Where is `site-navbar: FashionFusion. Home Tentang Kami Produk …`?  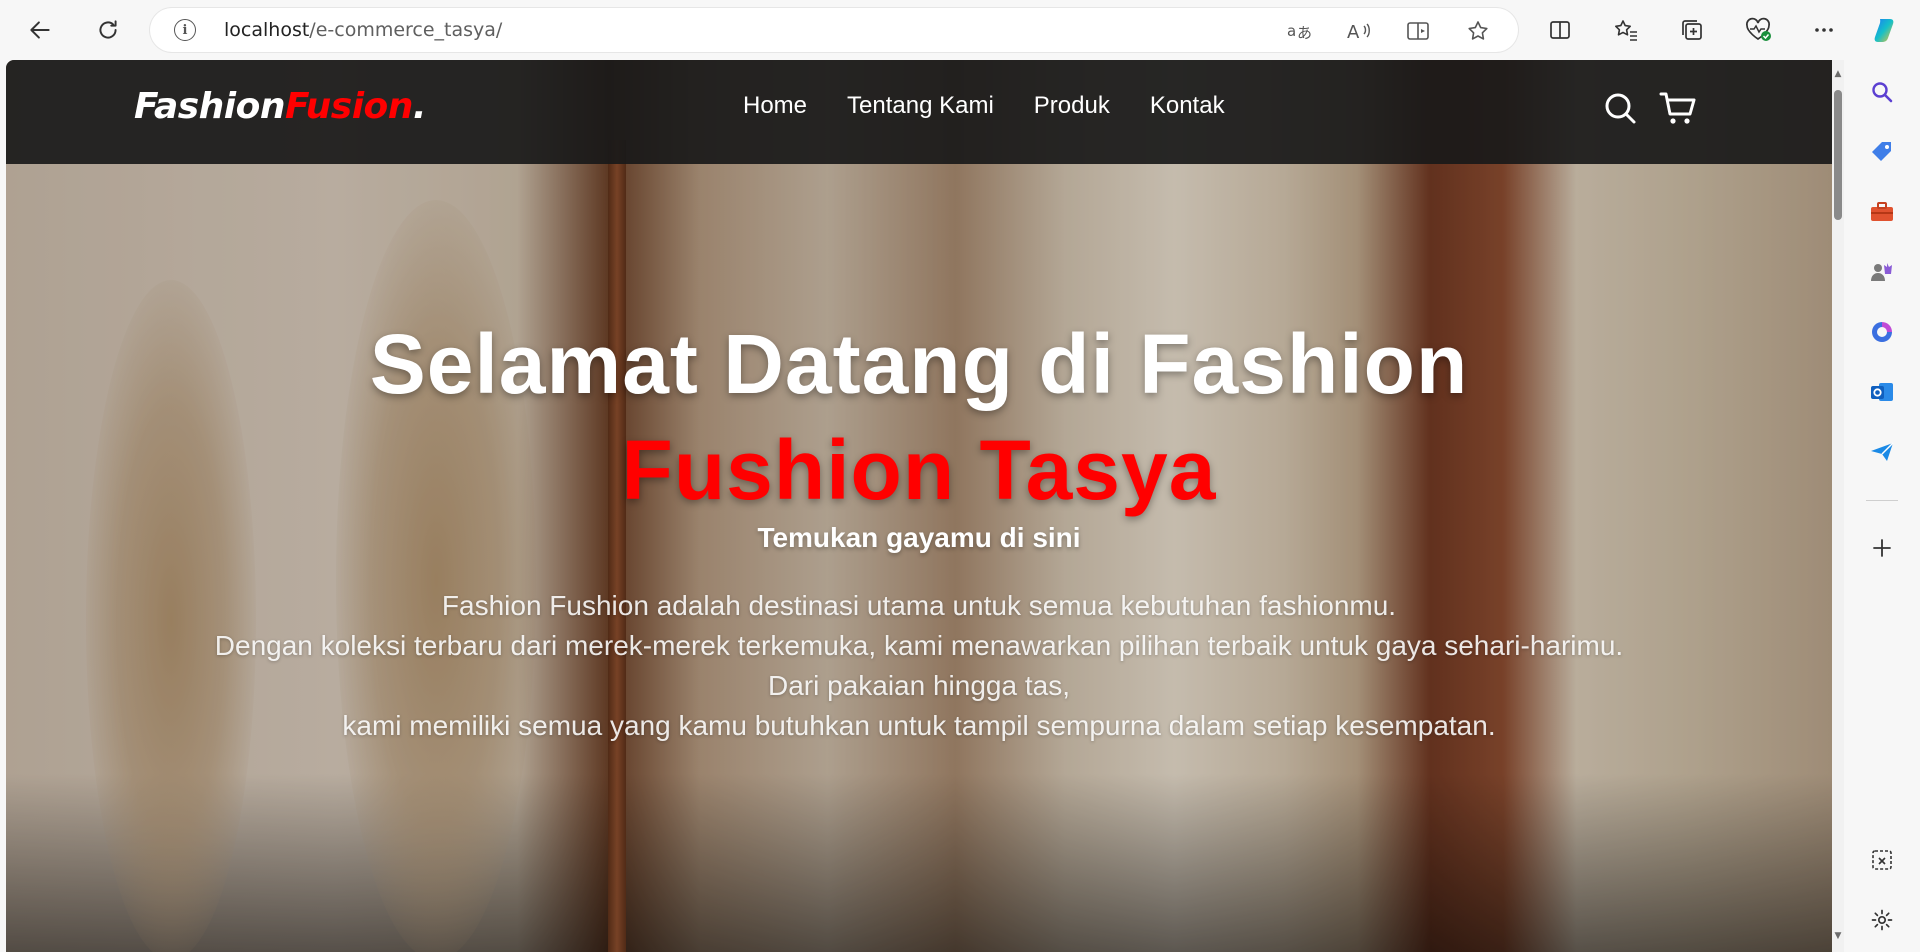
site-navbar: FashionFusion. Home Tentang Kami Produk … is located at coordinates (919, 112).